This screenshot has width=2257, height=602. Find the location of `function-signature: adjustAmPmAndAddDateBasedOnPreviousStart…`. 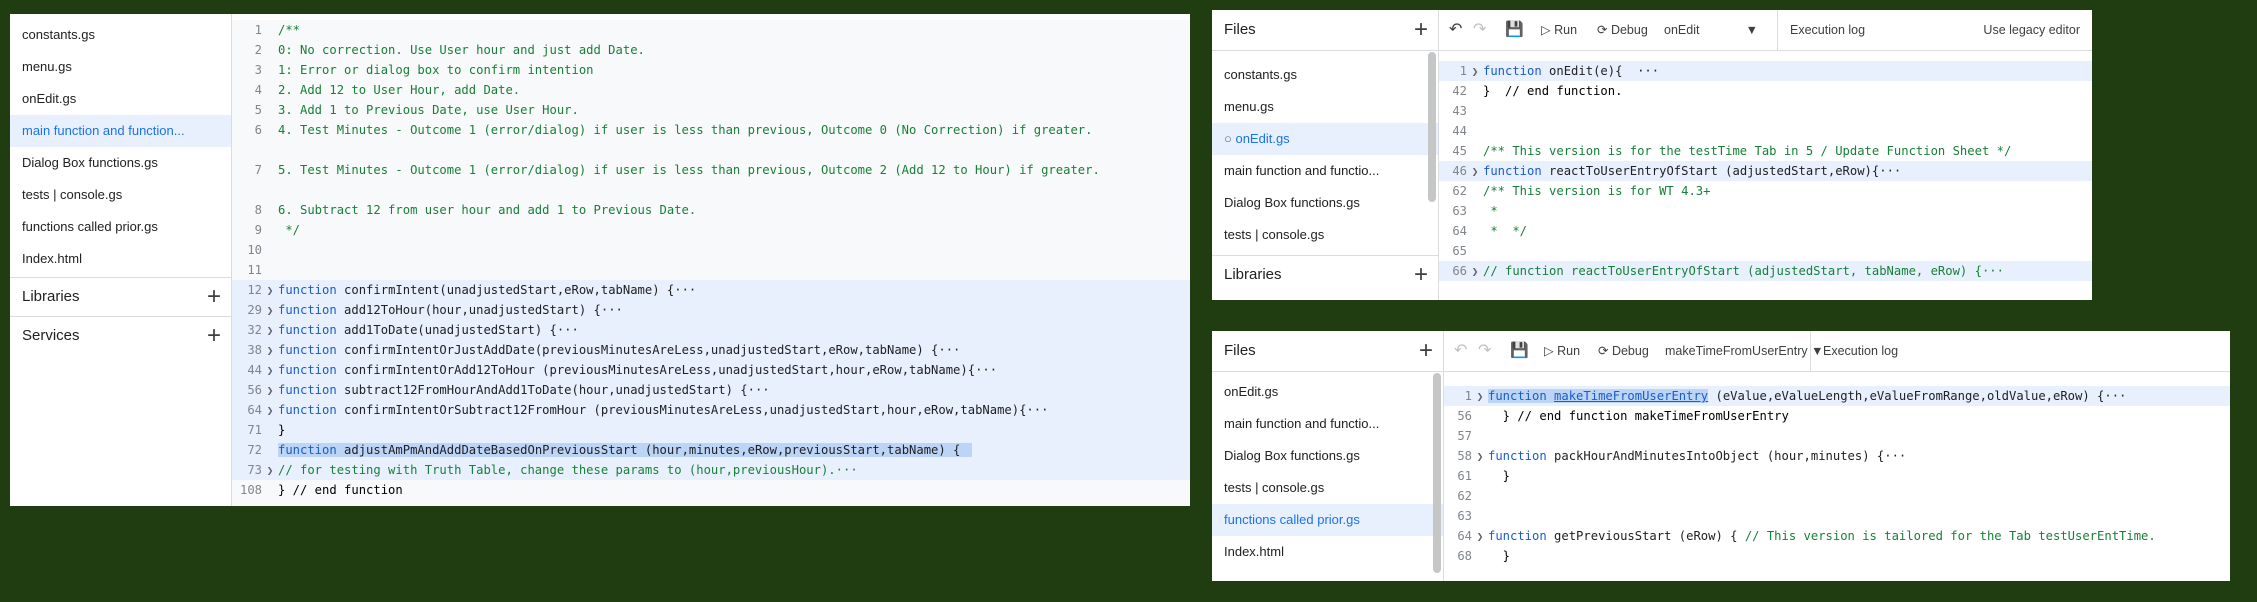

function-signature: adjustAmPmAndAddDateBasedOnPreviousStart… is located at coordinates (652, 450).